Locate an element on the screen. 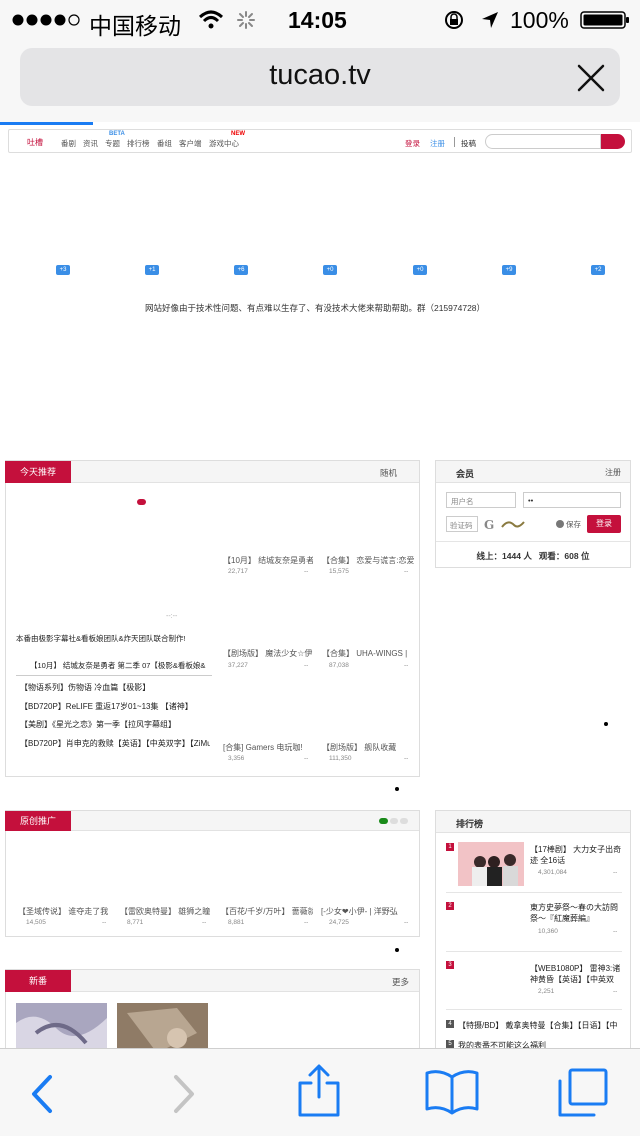  grid-item-title: 【剧场版】 魔法少女☆伊 is located at coordinates (268, 653).